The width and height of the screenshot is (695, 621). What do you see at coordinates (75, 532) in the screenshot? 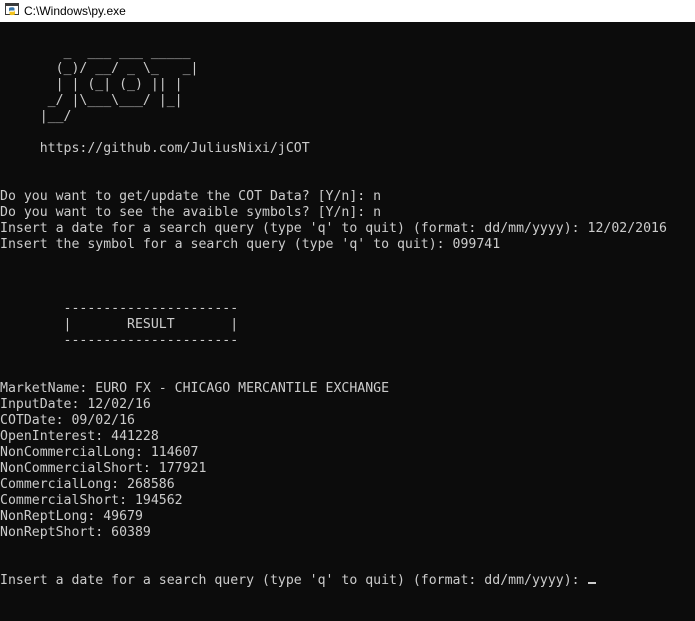
I see `console-line: NonReptShort: 60389` at bounding box center [75, 532].